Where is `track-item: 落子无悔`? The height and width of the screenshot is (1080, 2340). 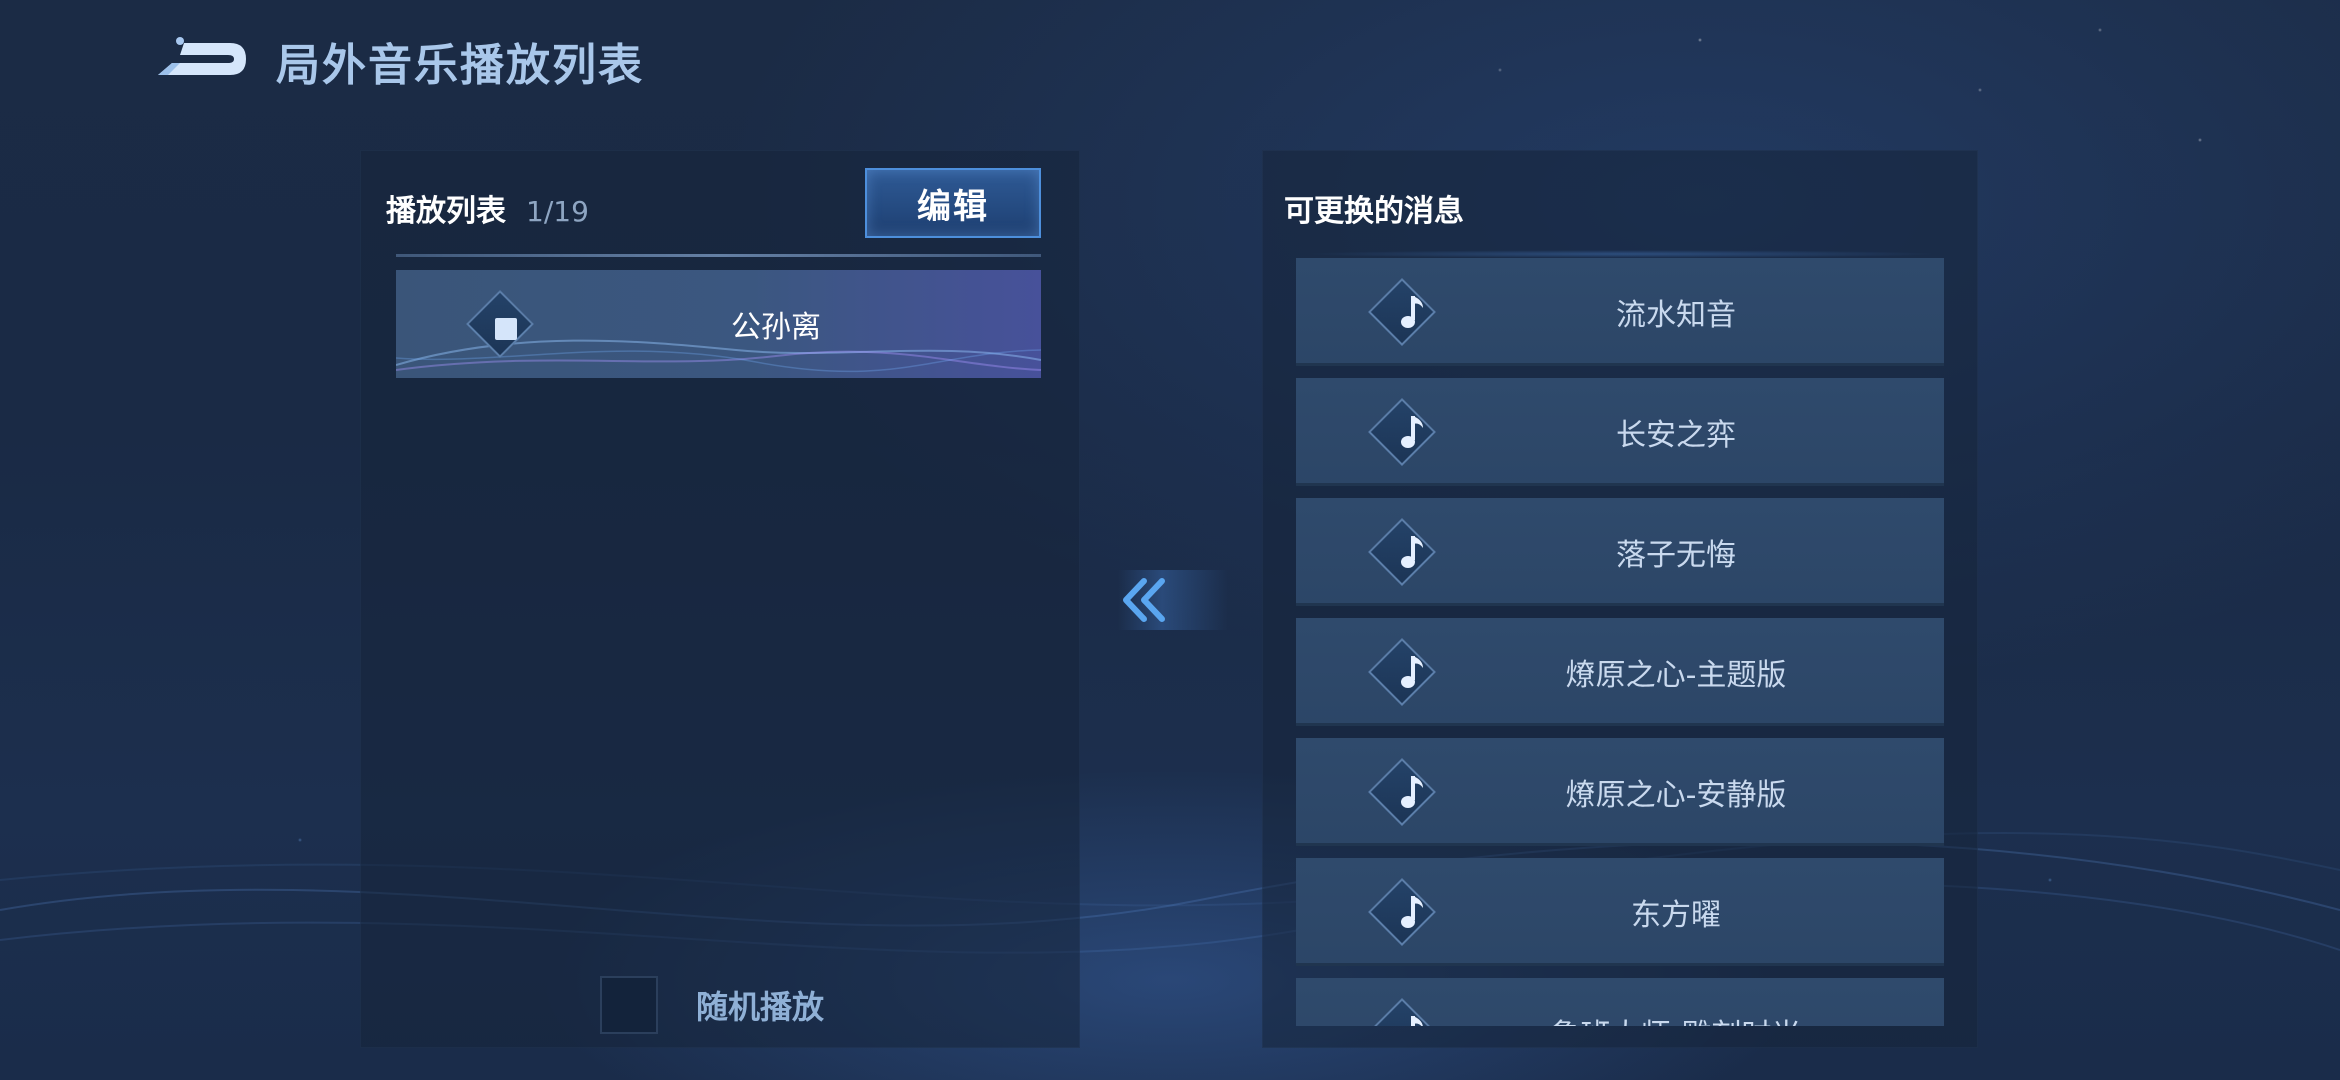 track-item: 落子无悔 is located at coordinates (1620, 552).